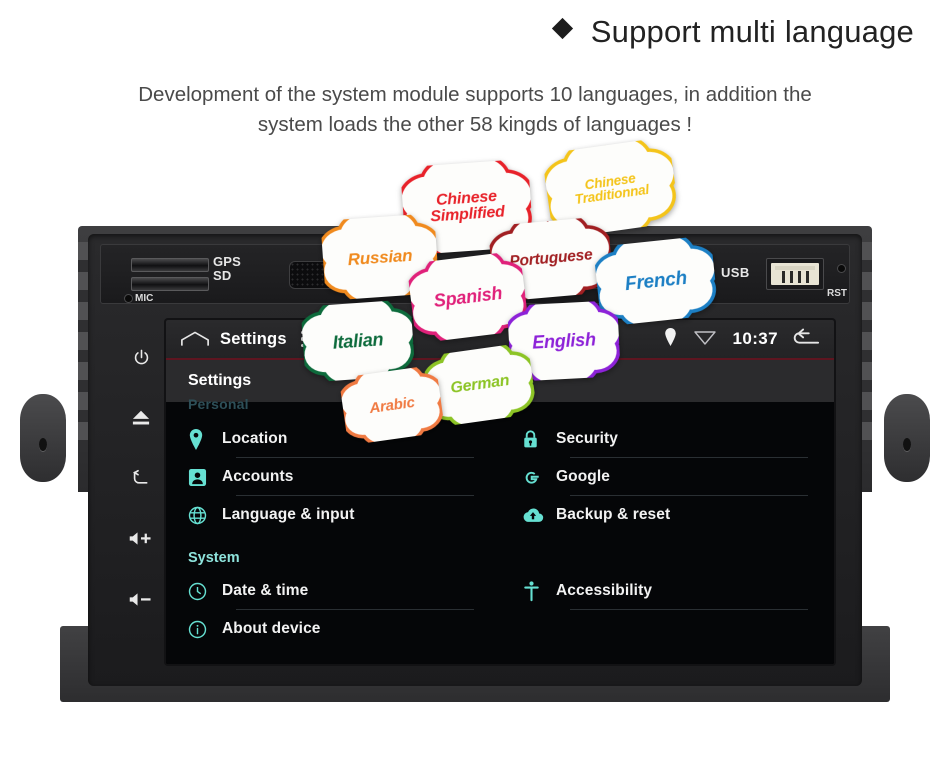 This screenshot has height=770, width=950. What do you see at coordinates (258, 476) in the screenshot?
I see `settings-item-label: Accounts` at bounding box center [258, 476].